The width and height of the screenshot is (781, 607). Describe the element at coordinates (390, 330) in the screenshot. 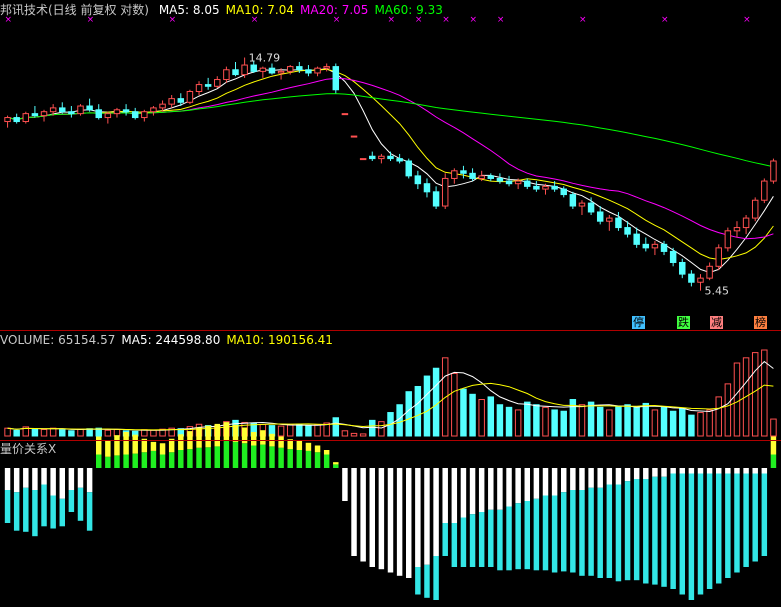

I see `panel-separator` at that location.